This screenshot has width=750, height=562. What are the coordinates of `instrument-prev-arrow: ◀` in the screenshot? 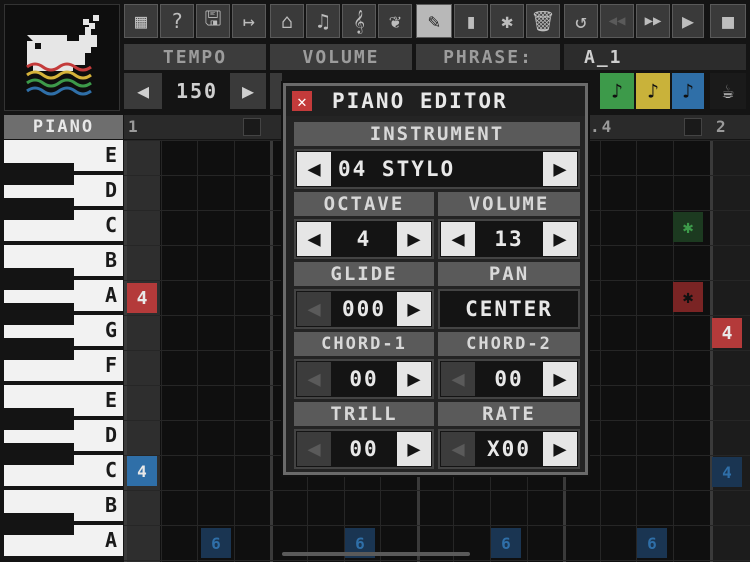 It's located at (314, 169).